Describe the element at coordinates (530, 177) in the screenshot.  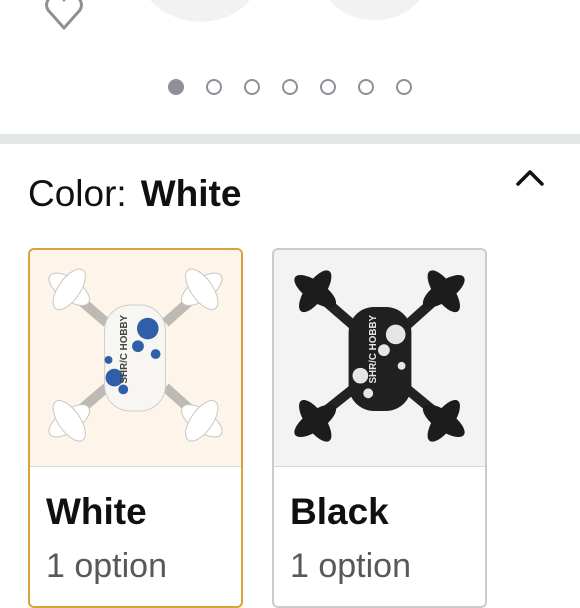
I see `chevron-up-icon` at that location.